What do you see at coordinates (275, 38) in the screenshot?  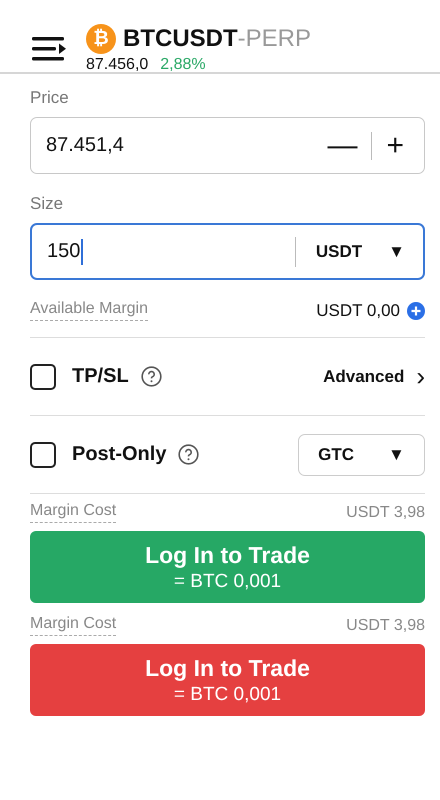 I see `symbol-suffix: -PERP` at bounding box center [275, 38].